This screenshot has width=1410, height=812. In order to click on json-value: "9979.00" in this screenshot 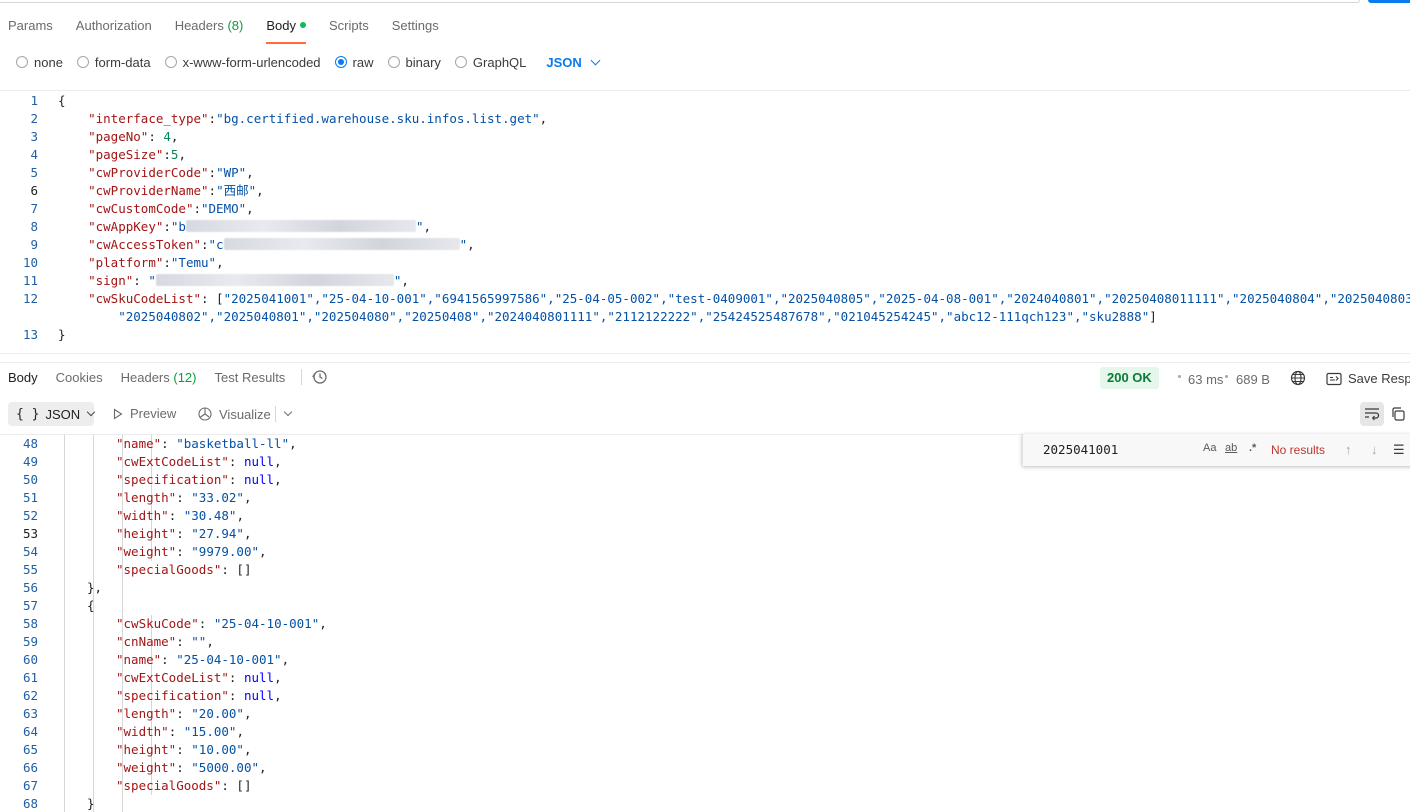, I will do `click(225, 551)`.